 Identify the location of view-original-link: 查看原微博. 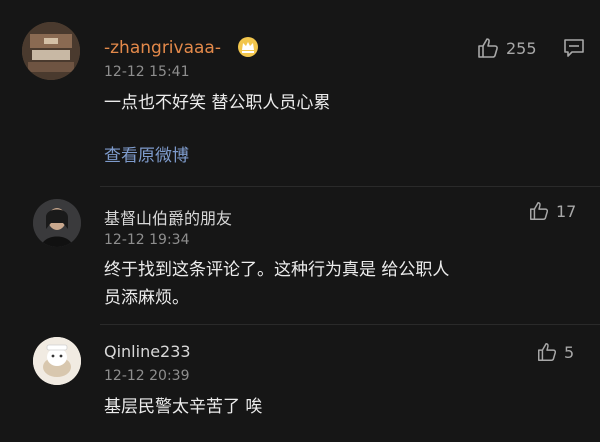
(146, 153).